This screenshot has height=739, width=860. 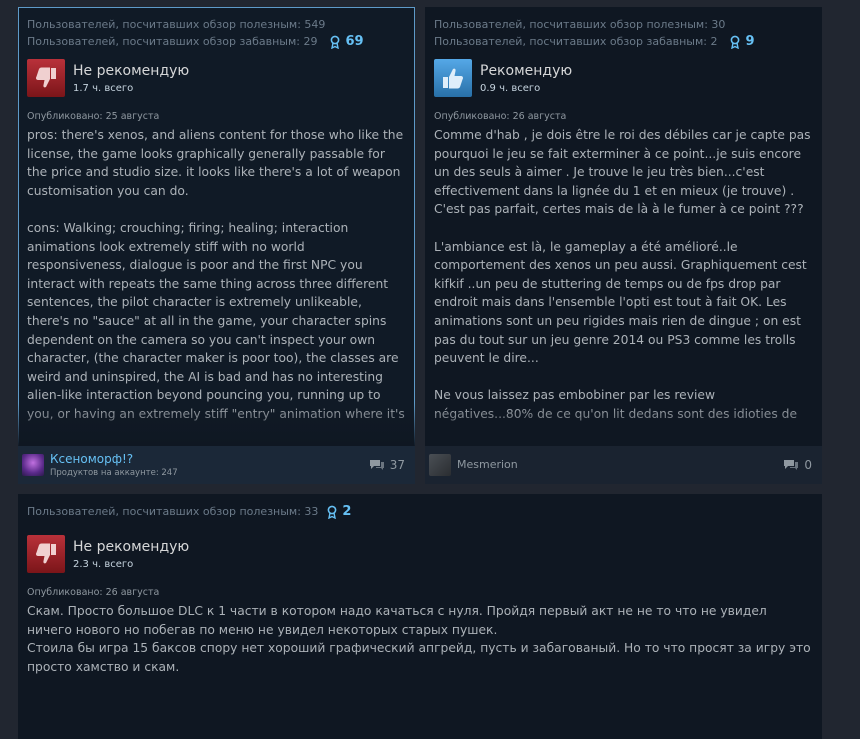 What do you see at coordinates (420, 554) in the screenshot?
I see `verdict: Не рекомендую 2.3 ч. всего` at bounding box center [420, 554].